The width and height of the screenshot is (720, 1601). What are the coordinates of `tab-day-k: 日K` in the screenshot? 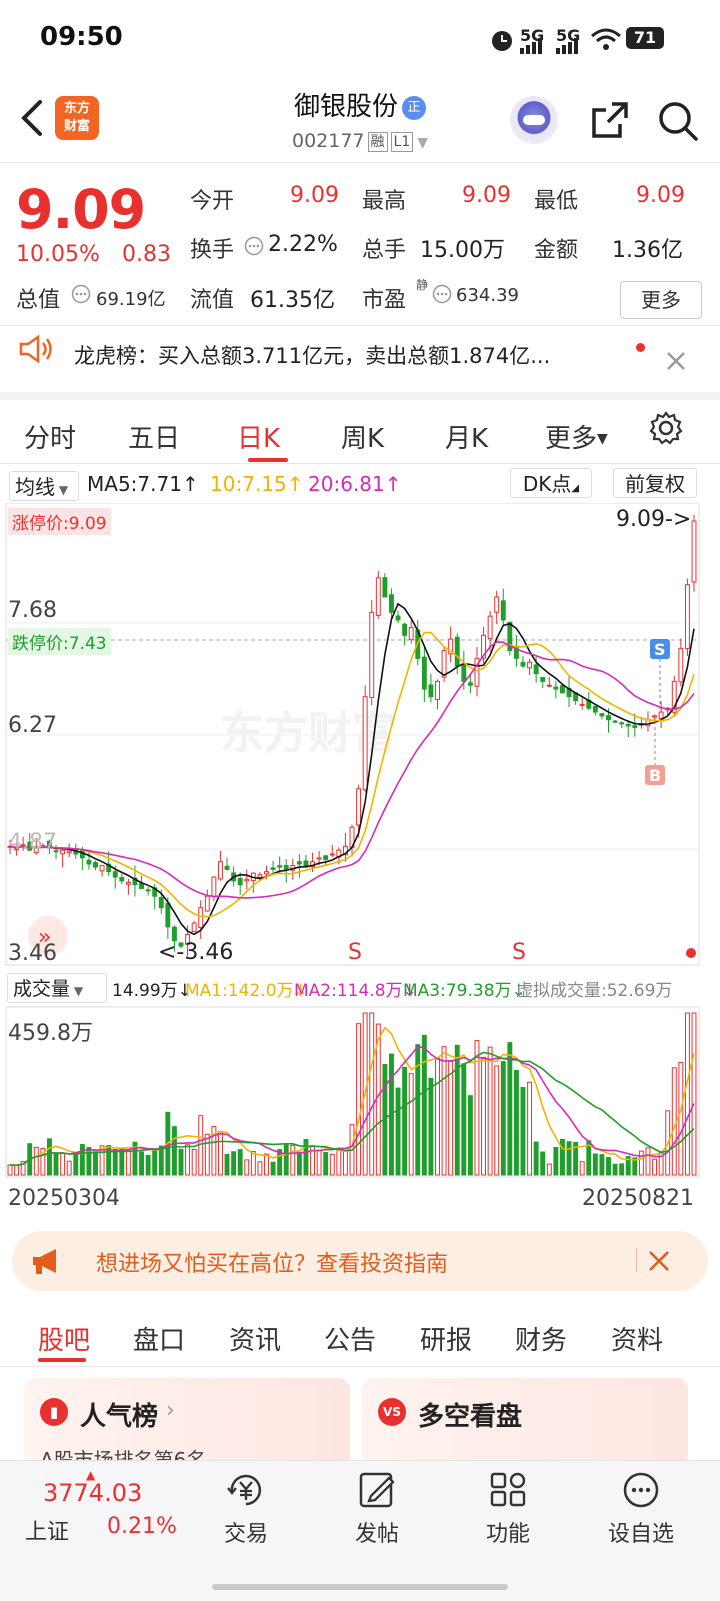 It's located at (258, 436).